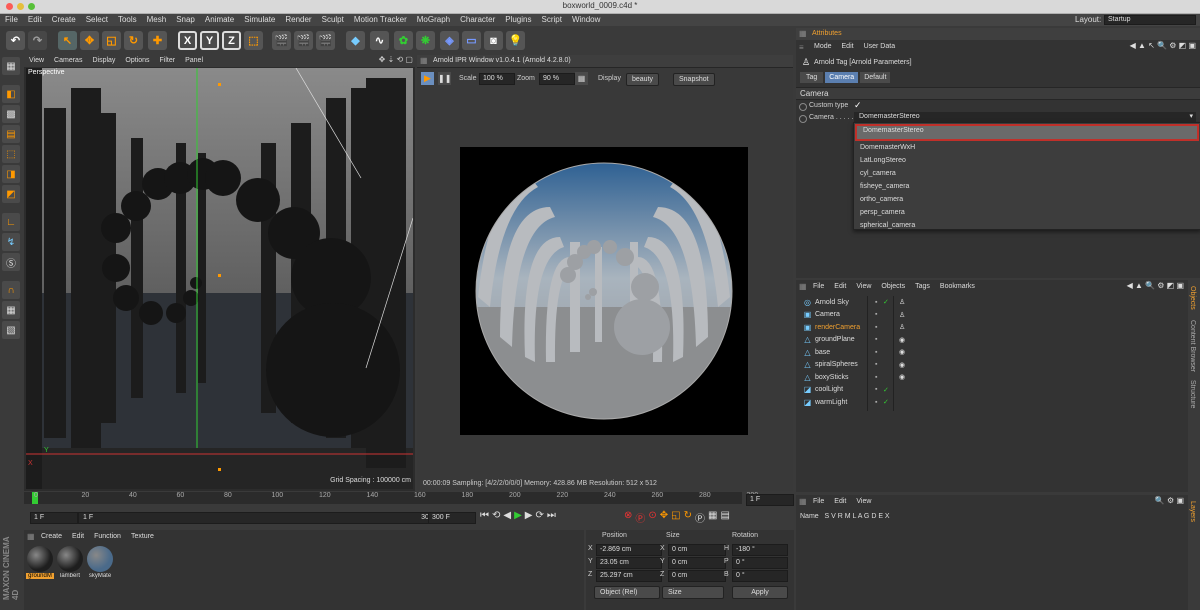 The width and height of the screenshot is (1200, 610). What do you see at coordinates (11, 20) in the screenshot?
I see `menu-file: File` at bounding box center [11, 20].